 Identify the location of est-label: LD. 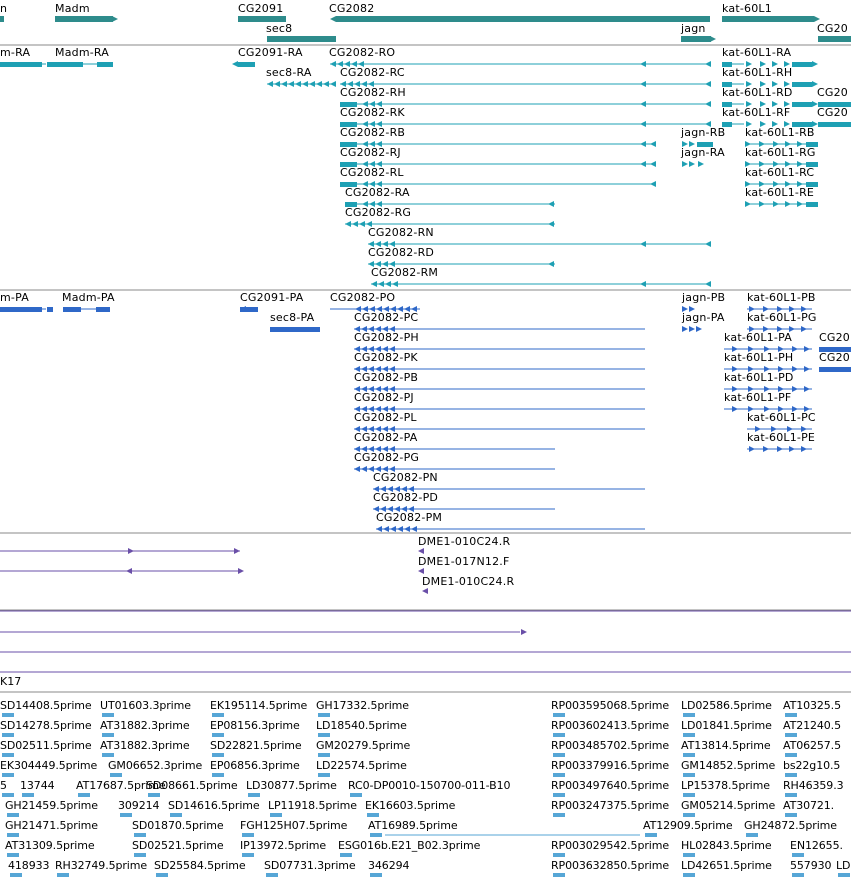
(843, 865).